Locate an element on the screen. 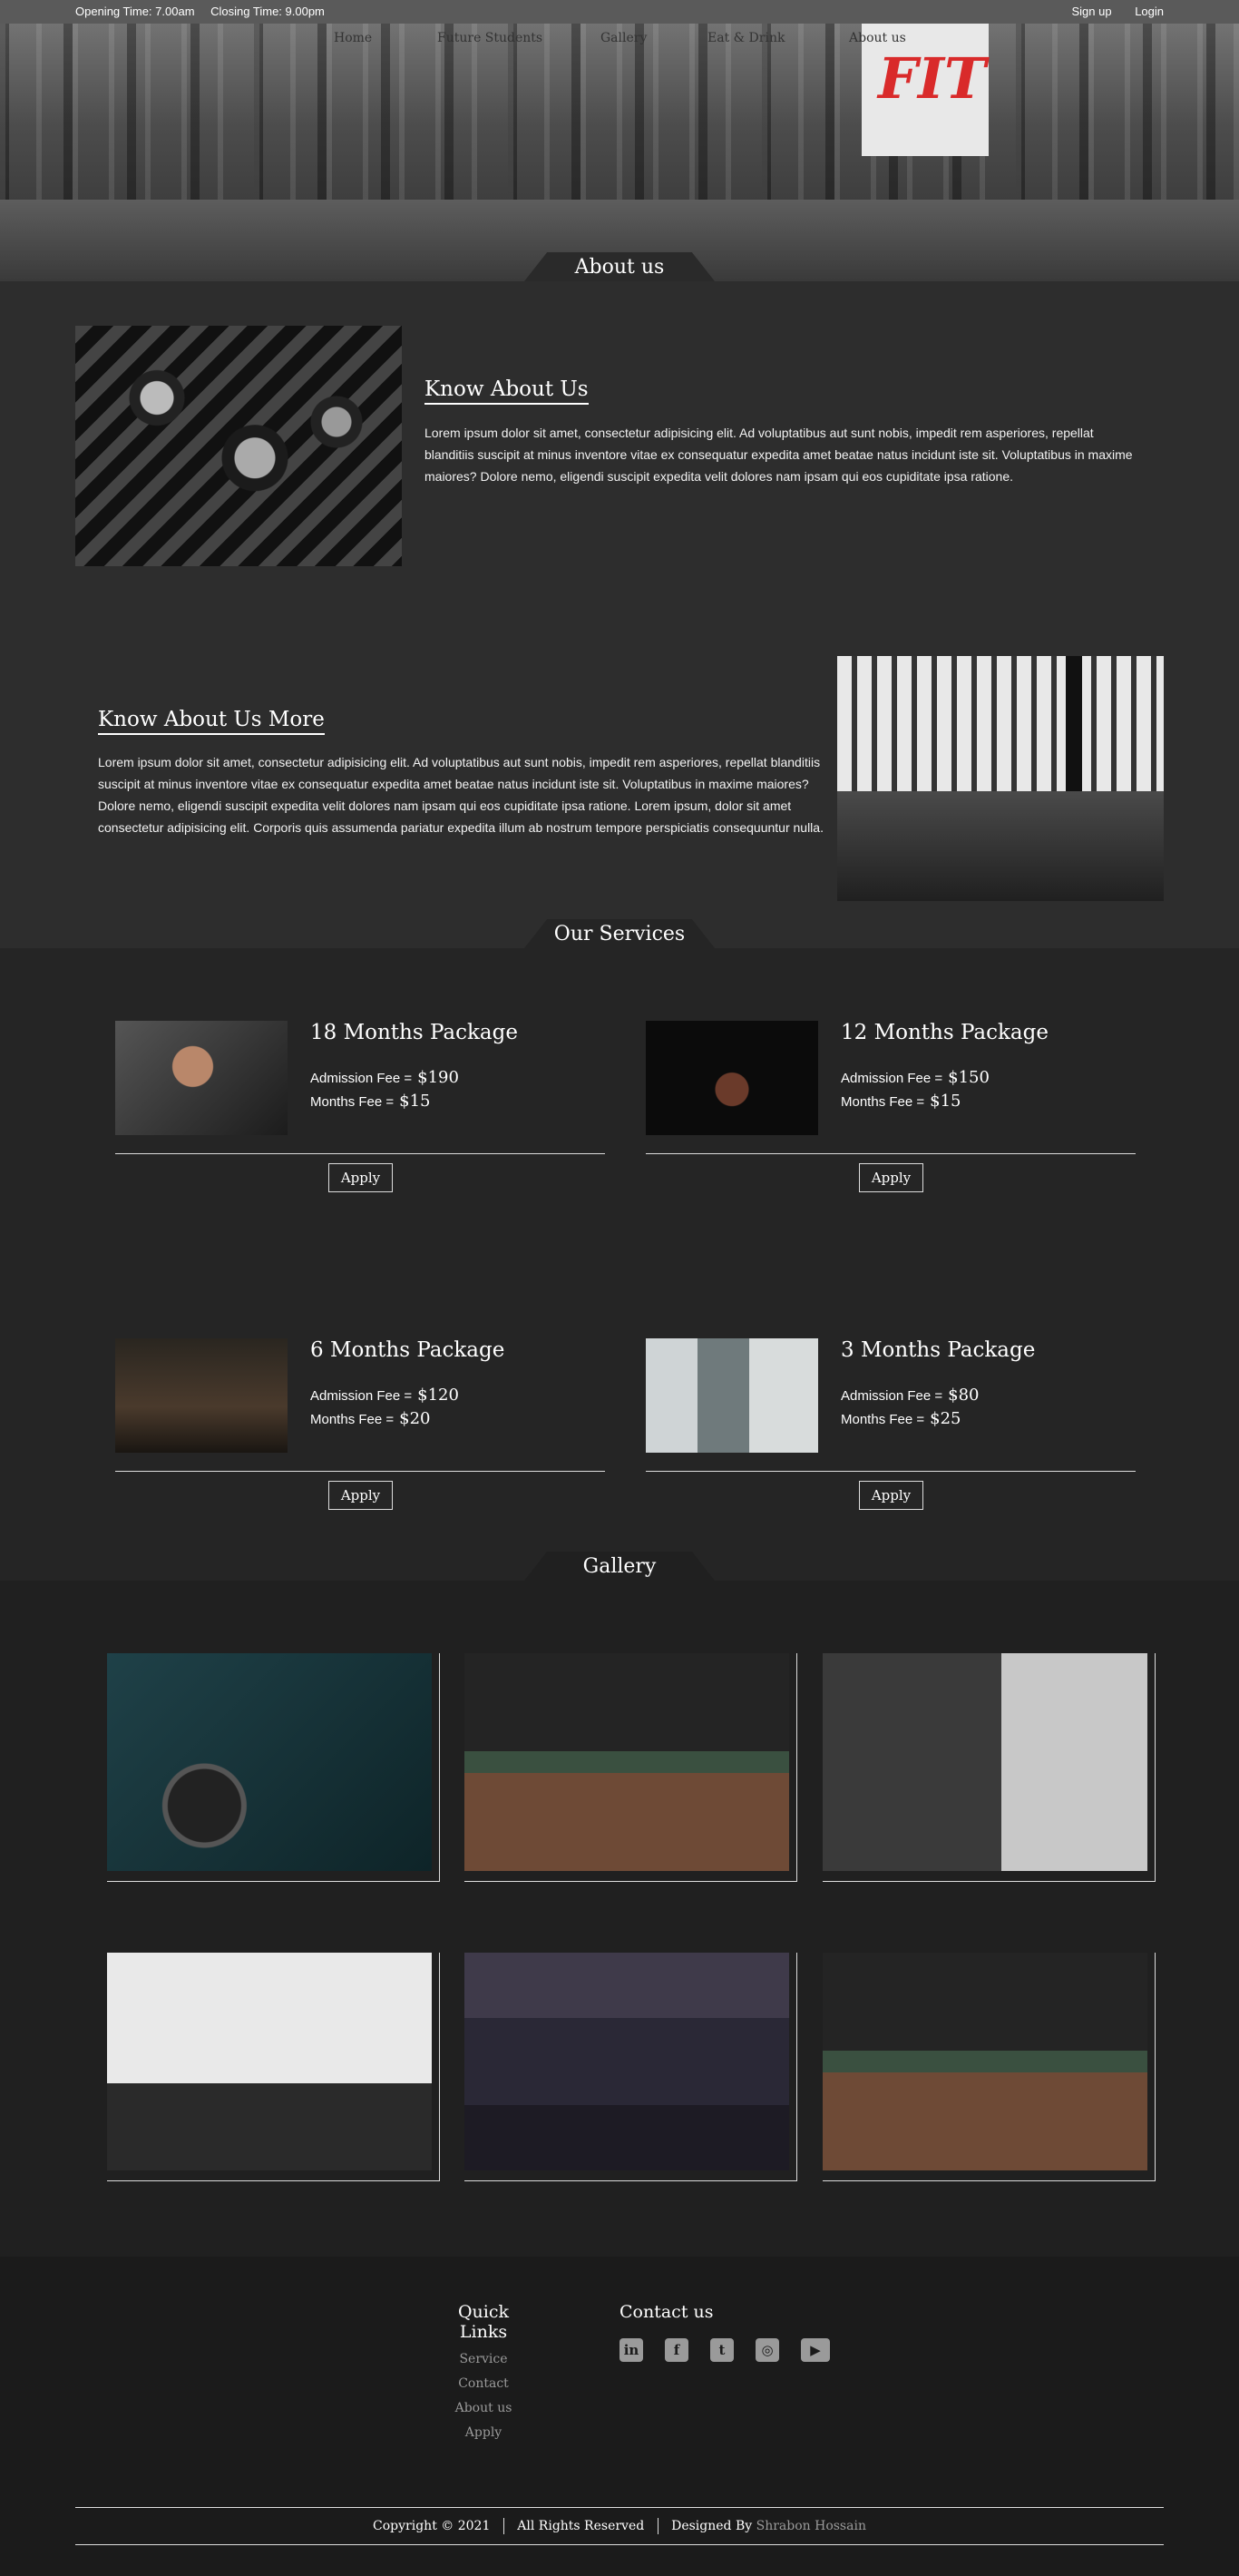 The width and height of the screenshot is (1239, 2576). copyright-year: 2021 is located at coordinates (474, 2526).